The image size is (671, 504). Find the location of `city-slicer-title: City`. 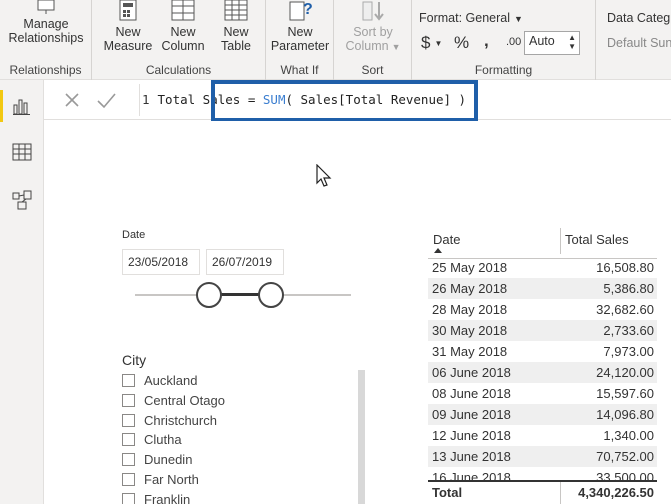

city-slicer-title: City is located at coordinates (134, 360).